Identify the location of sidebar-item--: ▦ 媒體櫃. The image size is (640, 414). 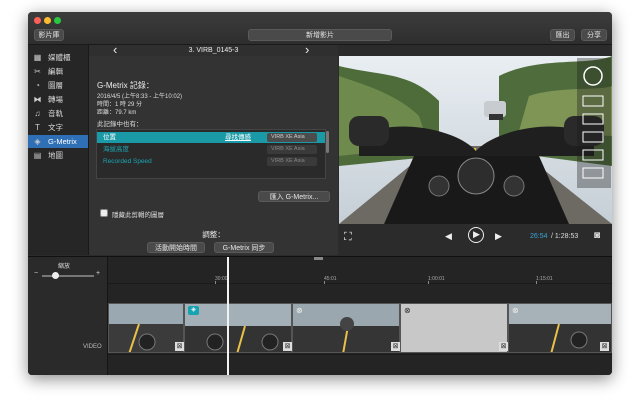
(58, 57).